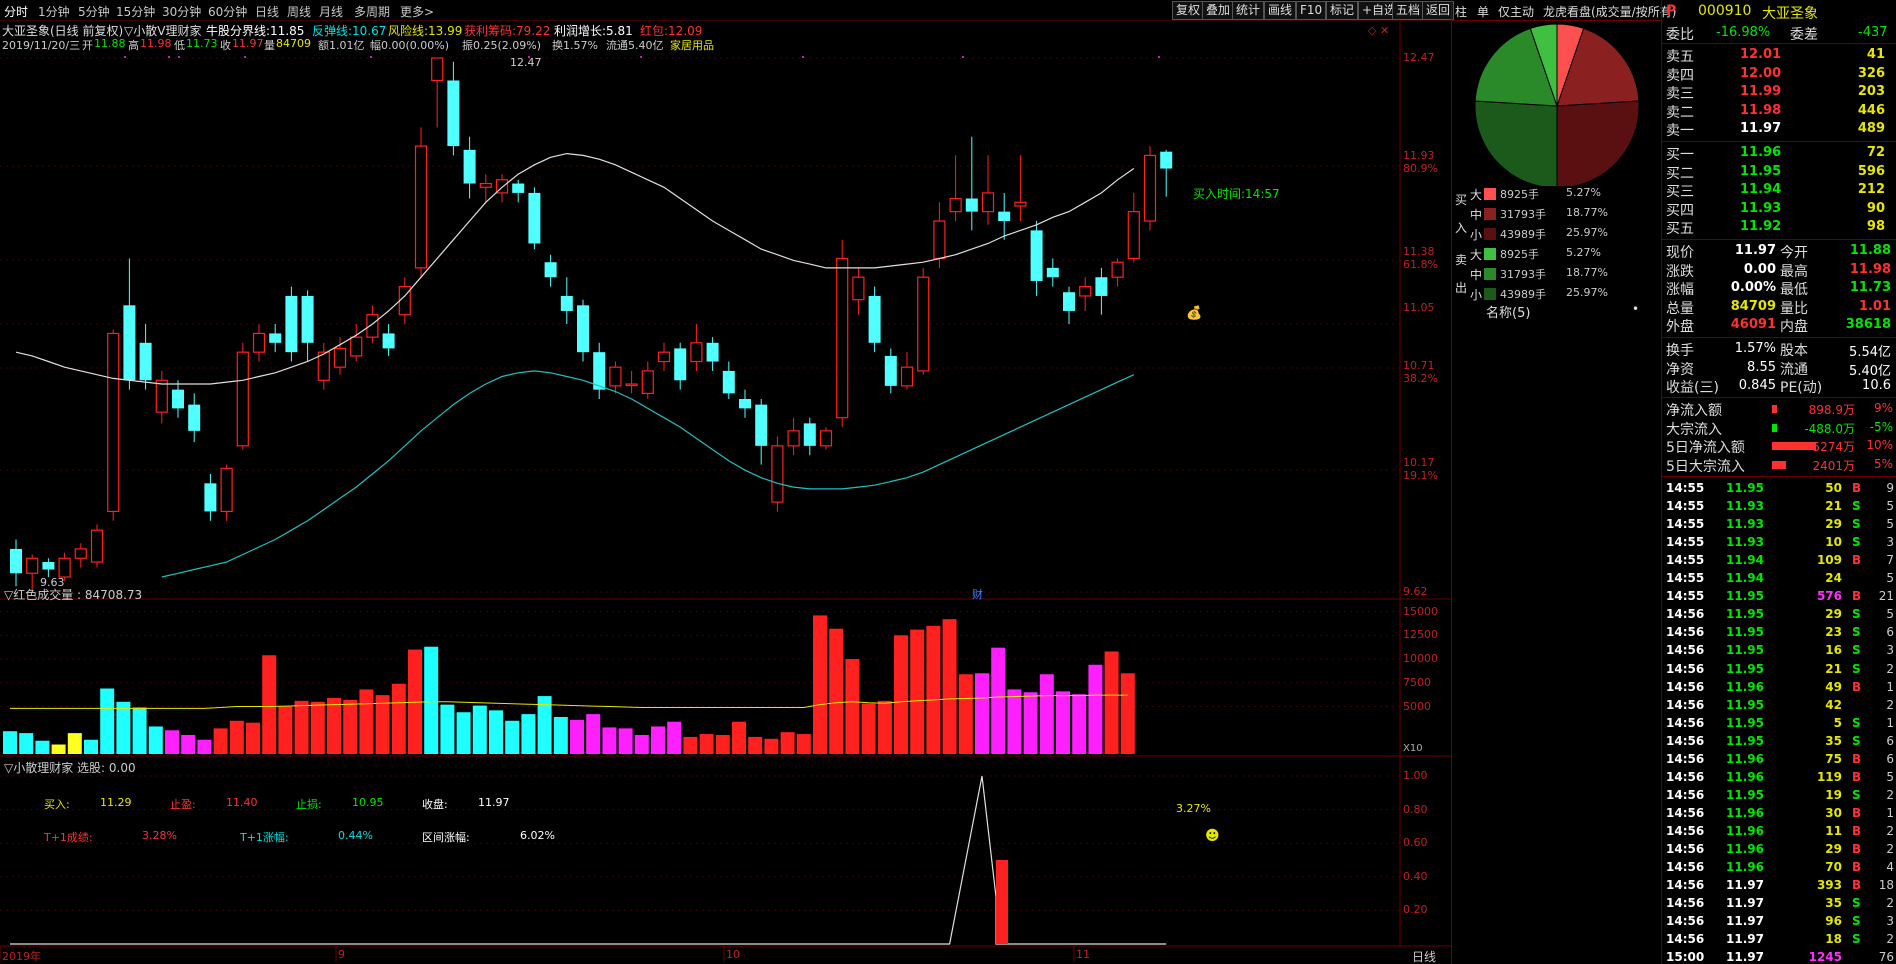 The width and height of the screenshot is (1896, 964). What do you see at coordinates (1745, 776) in the screenshot?
I see `tick-price: 11.96` at bounding box center [1745, 776].